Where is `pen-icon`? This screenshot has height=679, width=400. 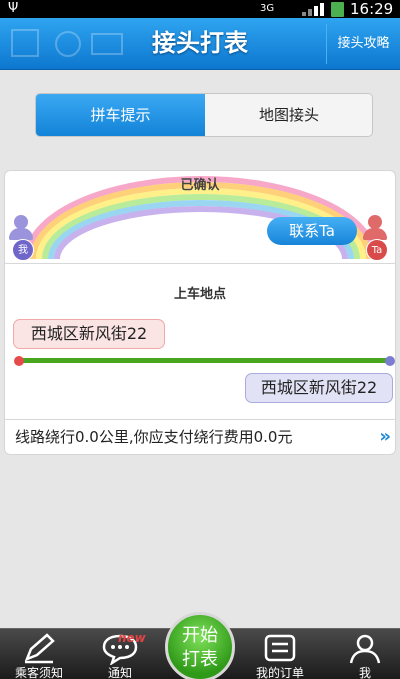 pen-icon is located at coordinates (39, 648).